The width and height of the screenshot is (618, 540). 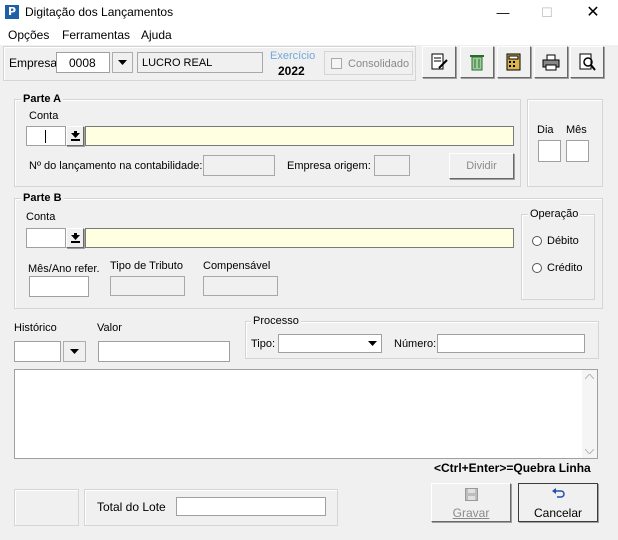 I want to click on operacao-group, so click(x=558, y=257).